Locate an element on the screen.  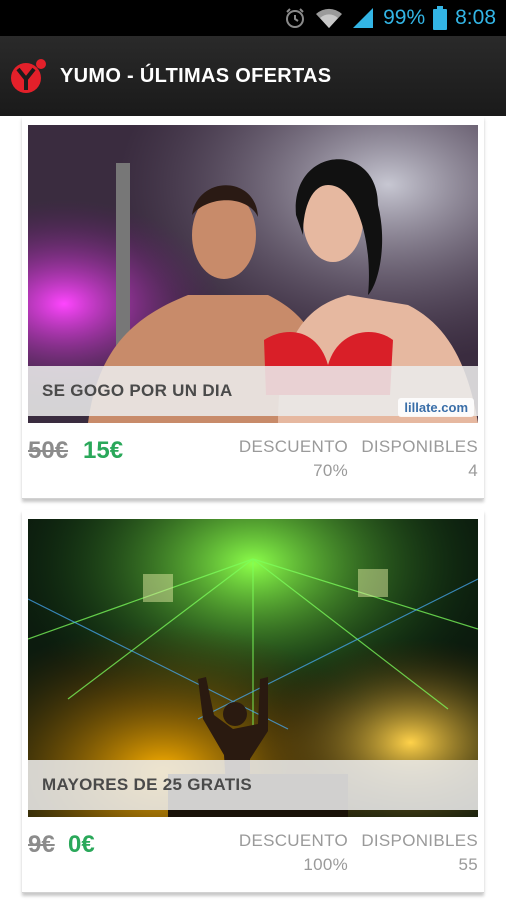
offer-title: SE GOGO POR UN DIA is located at coordinates (137, 390).